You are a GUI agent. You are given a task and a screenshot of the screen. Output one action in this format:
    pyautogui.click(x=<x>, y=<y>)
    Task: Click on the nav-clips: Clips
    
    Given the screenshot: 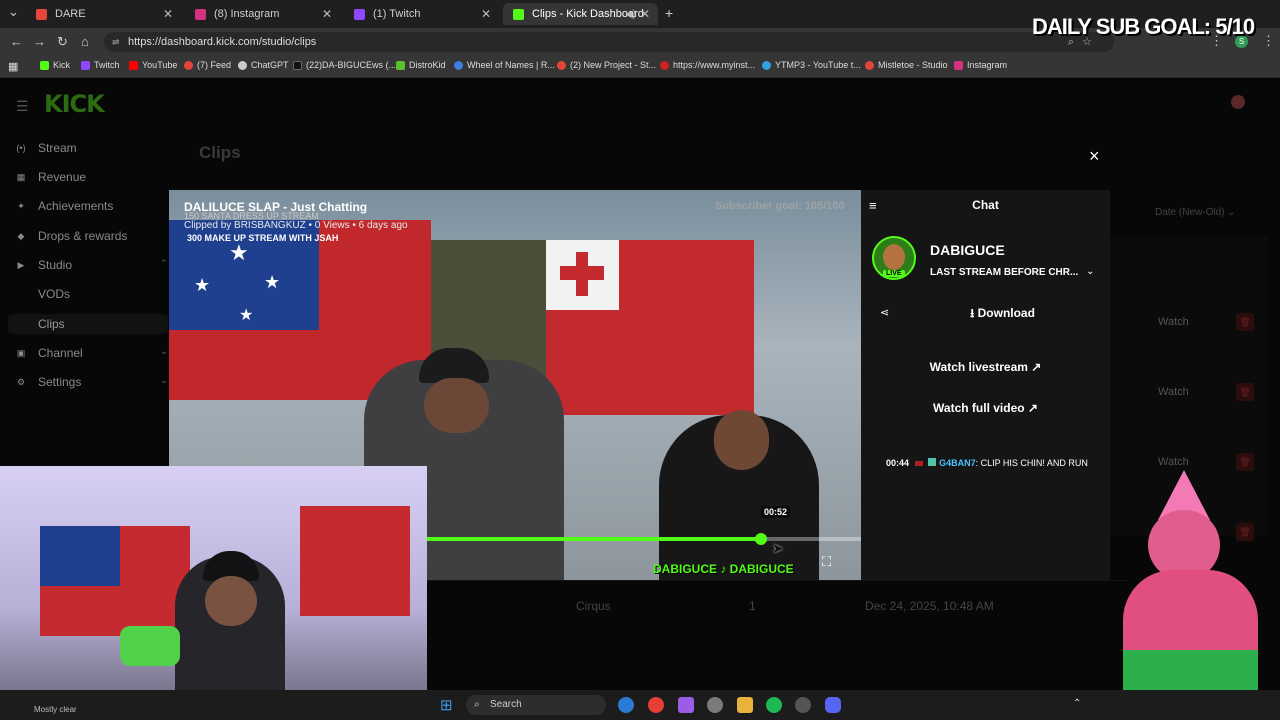 What is the action you would take?
    pyautogui.click(x=51, y=324)
    